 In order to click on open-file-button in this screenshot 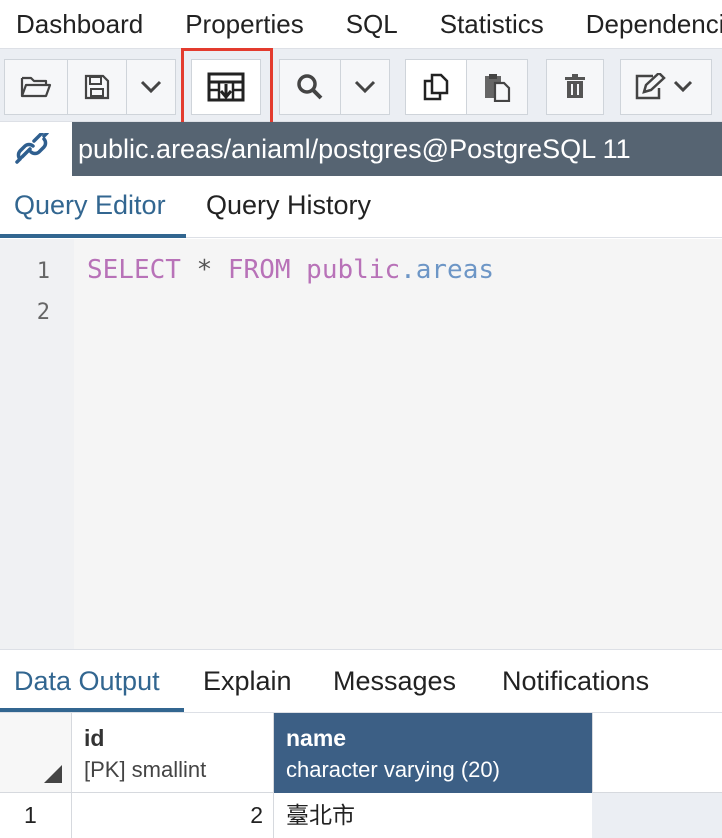, I will do `click(36, 87)`.